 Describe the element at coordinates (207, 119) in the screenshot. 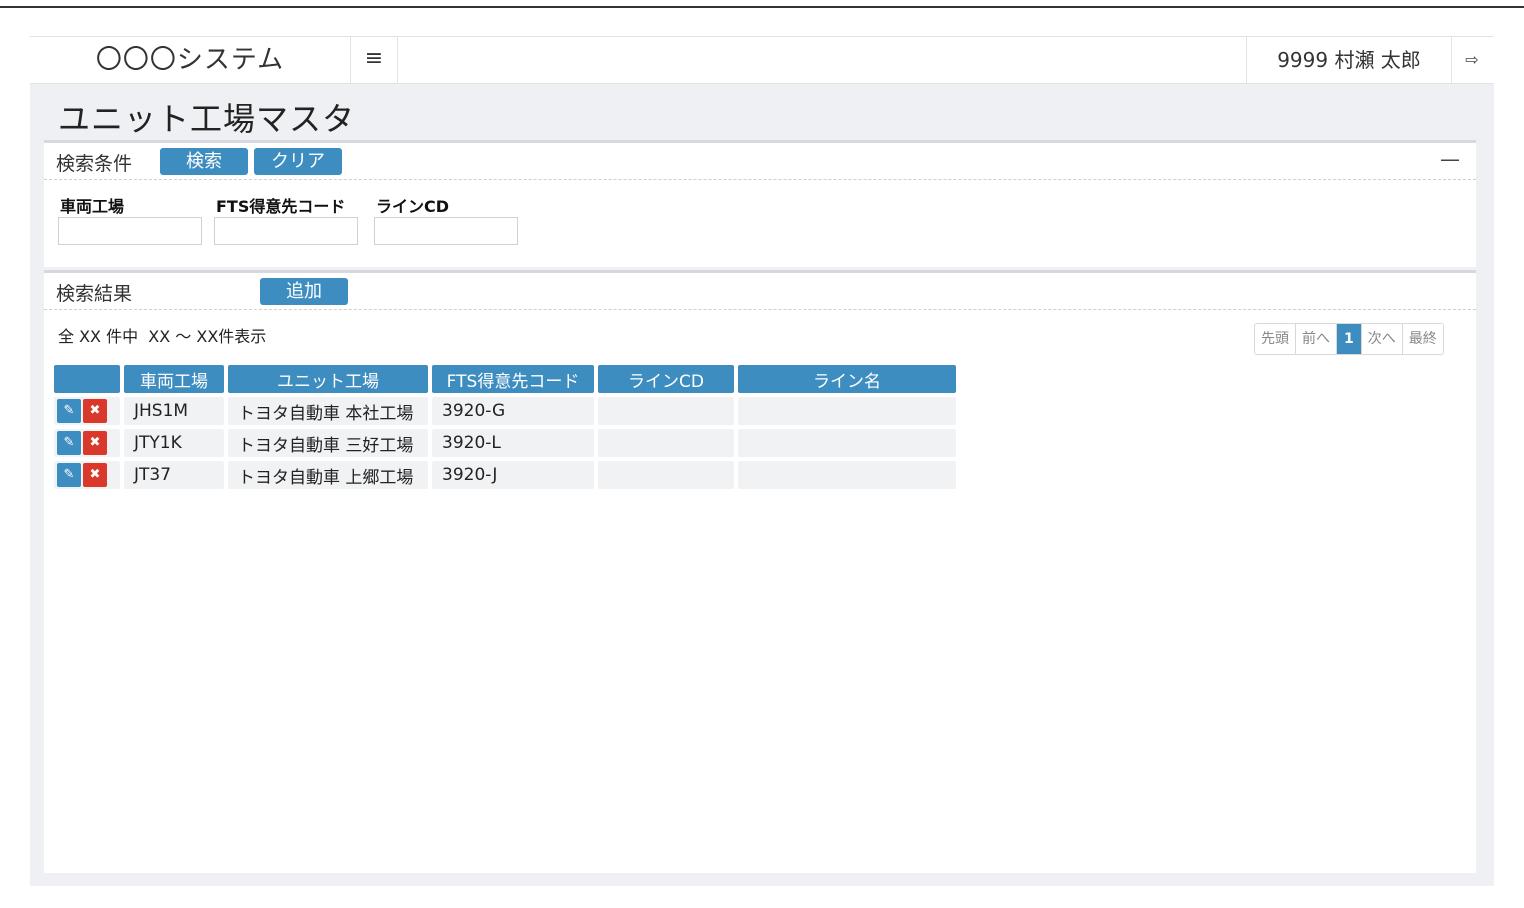

I see `page-title: ユニット工場マスタ` at that location.